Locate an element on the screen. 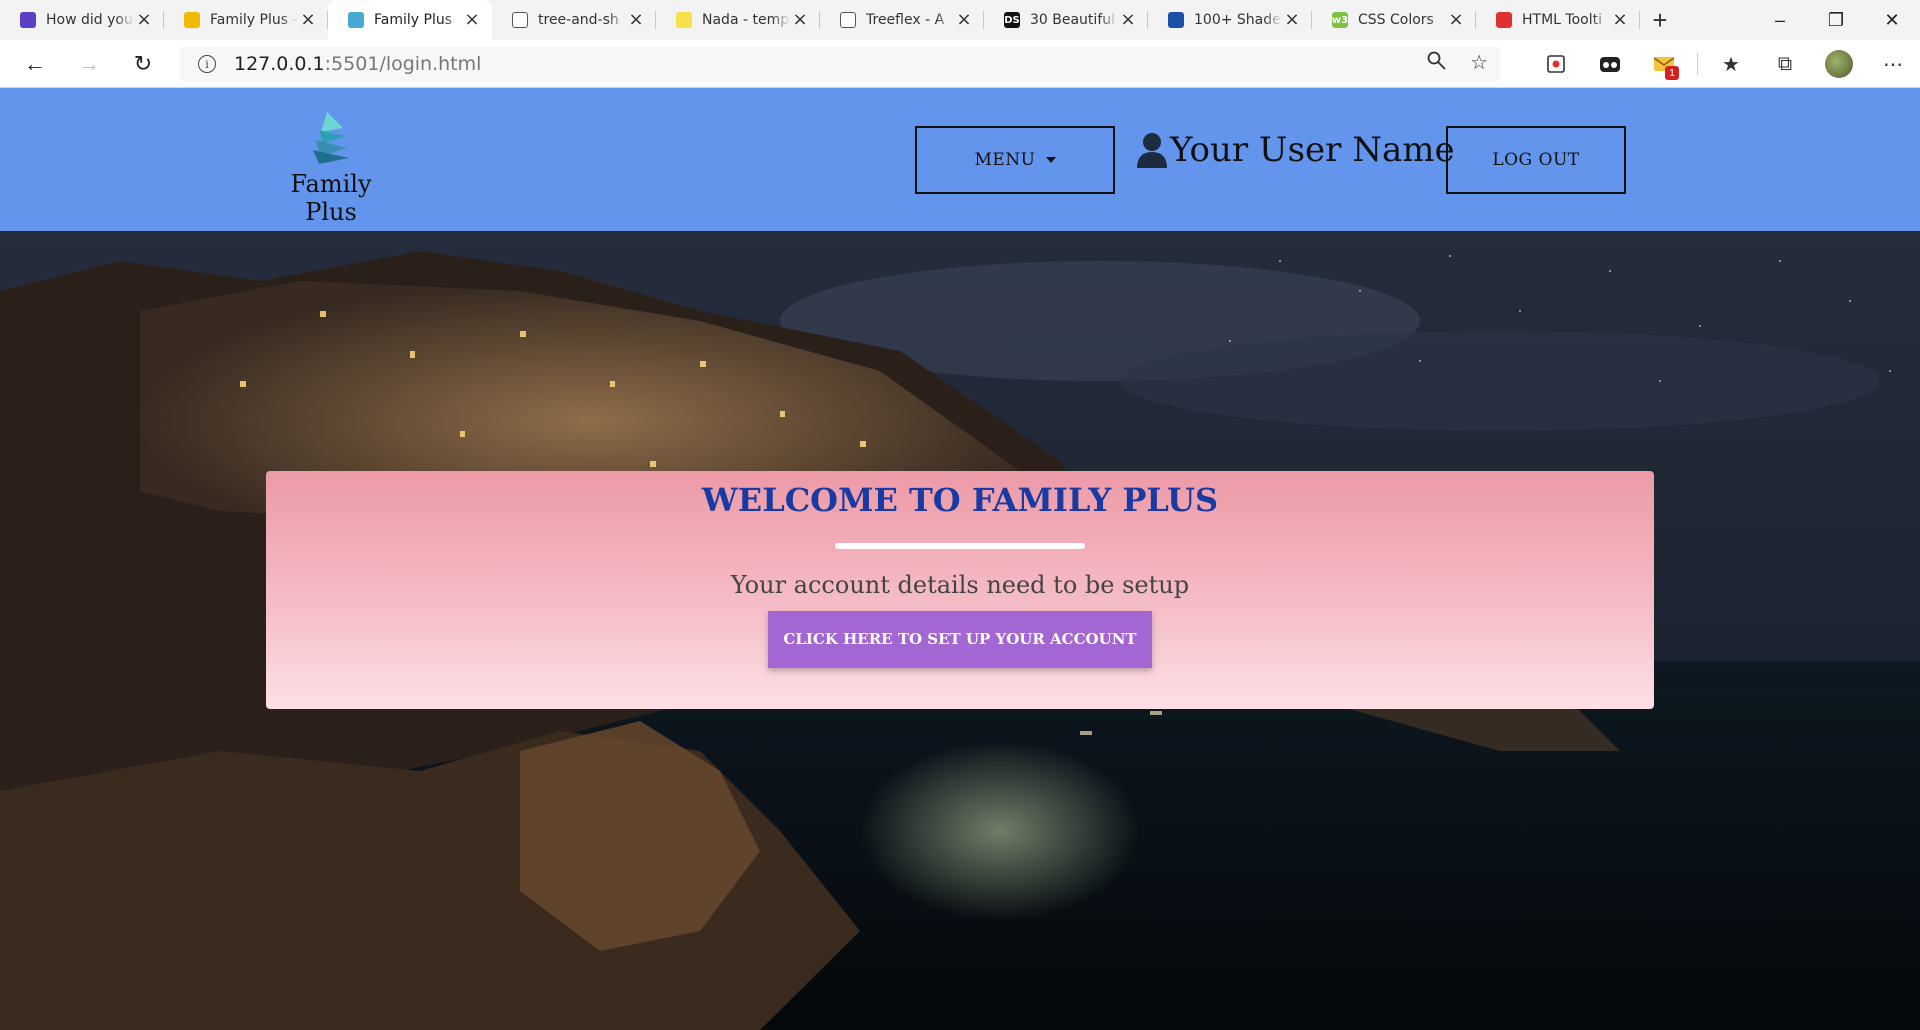 The width and height of the screenshot is (1920, 1030). collections-icon: ⧉ is located at coordinates (1785, 64).